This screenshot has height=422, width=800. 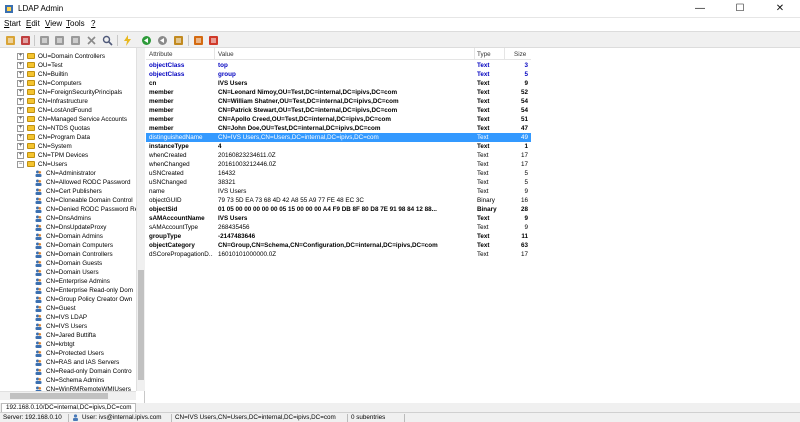 I want to click on search-icon, so click(x=107, y=40).